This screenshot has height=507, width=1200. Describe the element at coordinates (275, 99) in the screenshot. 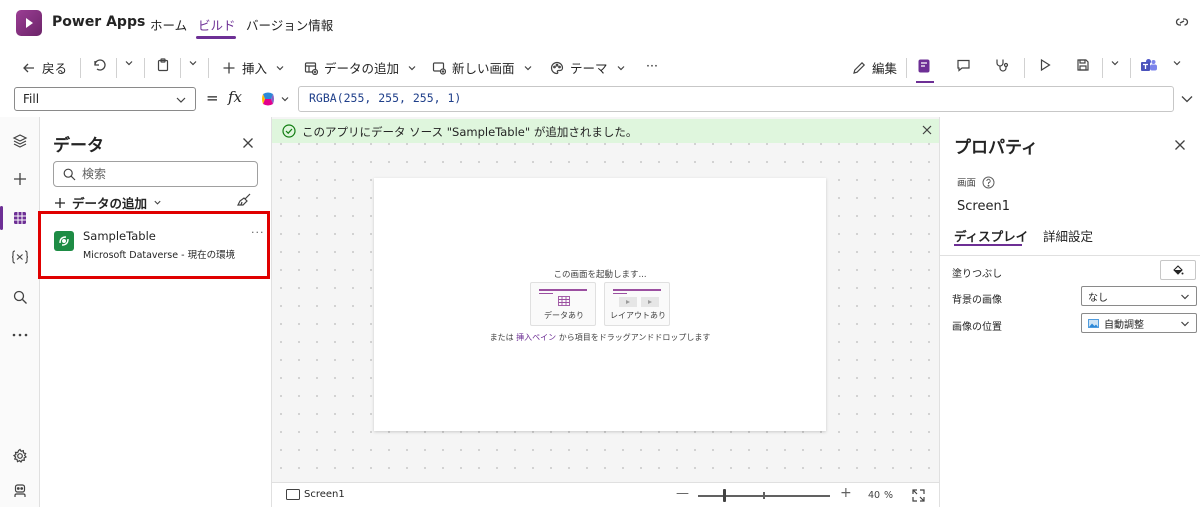

I see `copilot-button` at that location.